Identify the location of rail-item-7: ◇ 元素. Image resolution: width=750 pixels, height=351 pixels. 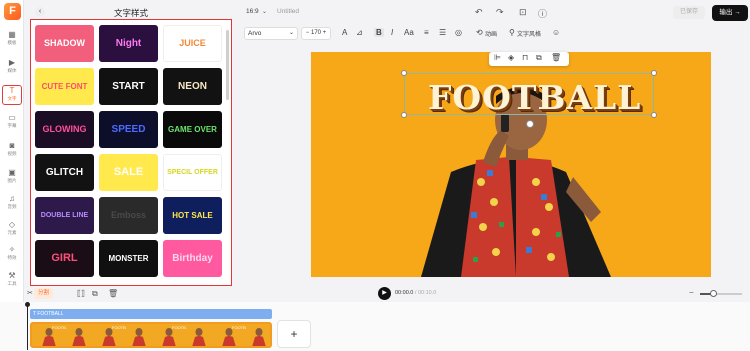
(12, 230).